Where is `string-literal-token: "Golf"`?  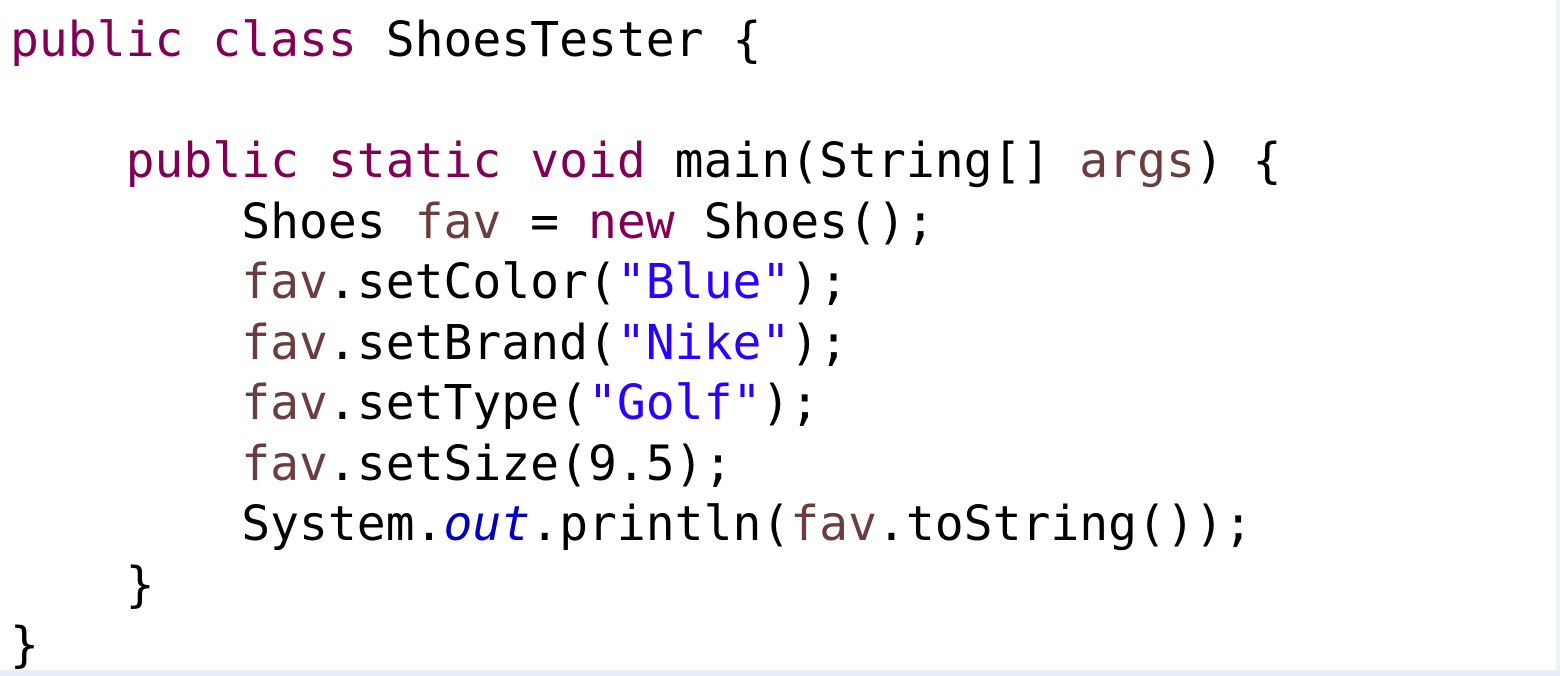
string-literal-token: "Golf" is located at coordinates (674, 403).